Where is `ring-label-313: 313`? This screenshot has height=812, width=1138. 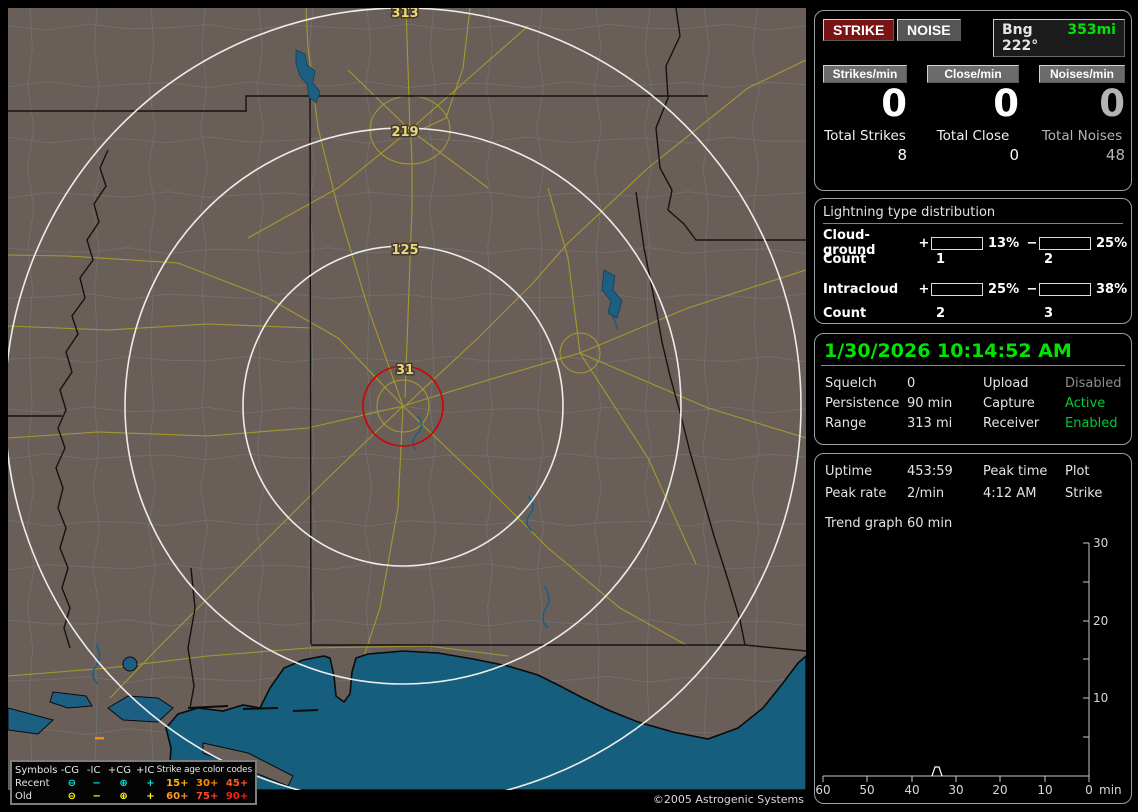 ring-label-313: 313 is located at coordinates (404, 14).